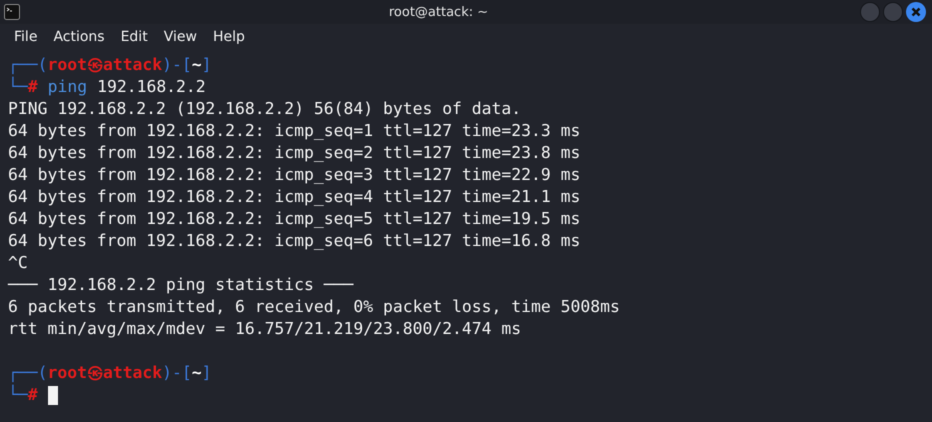 The image size is (932, 422). What do you see at coordinates (151, 87) in the screenshot?
I see `command-argument: 192.168.2.2` at bounding box center [151, 87].